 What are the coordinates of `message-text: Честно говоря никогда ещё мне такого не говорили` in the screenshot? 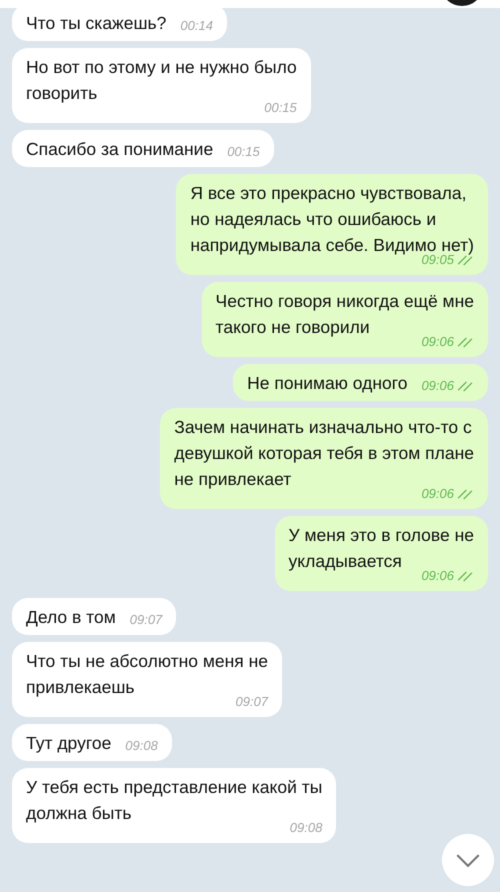 It's located at (345, 313).